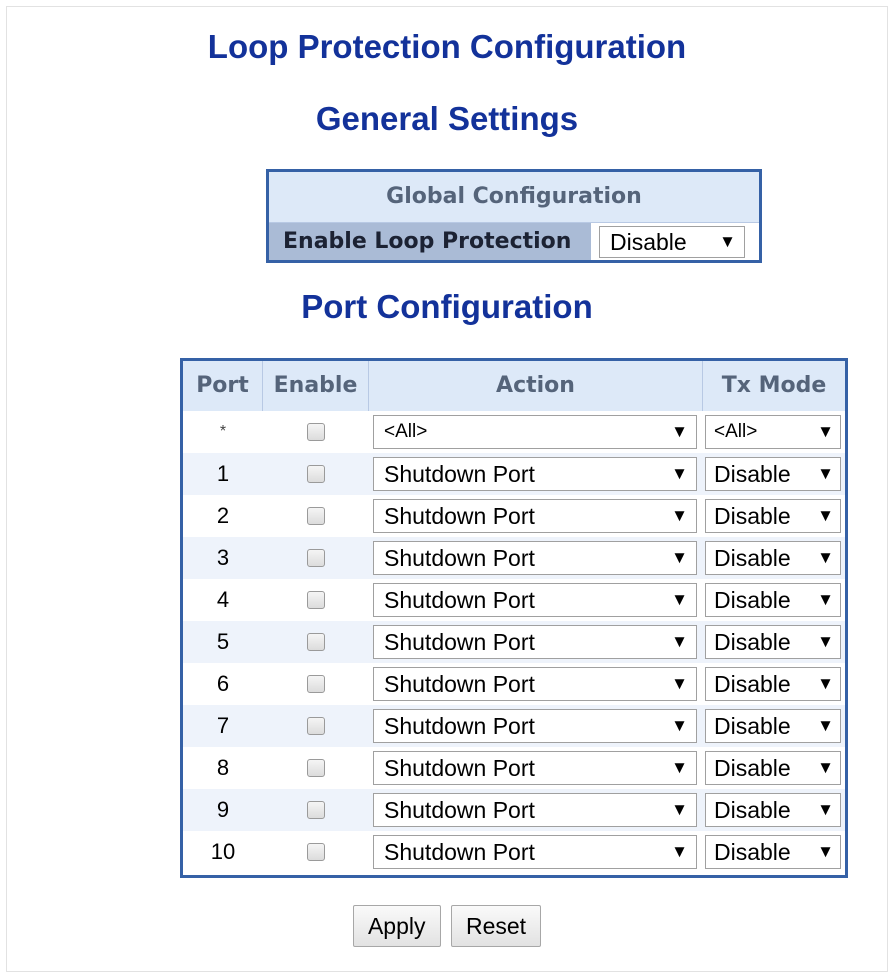  I want to click on tx-mode-value: <All>, so click(736, 431).